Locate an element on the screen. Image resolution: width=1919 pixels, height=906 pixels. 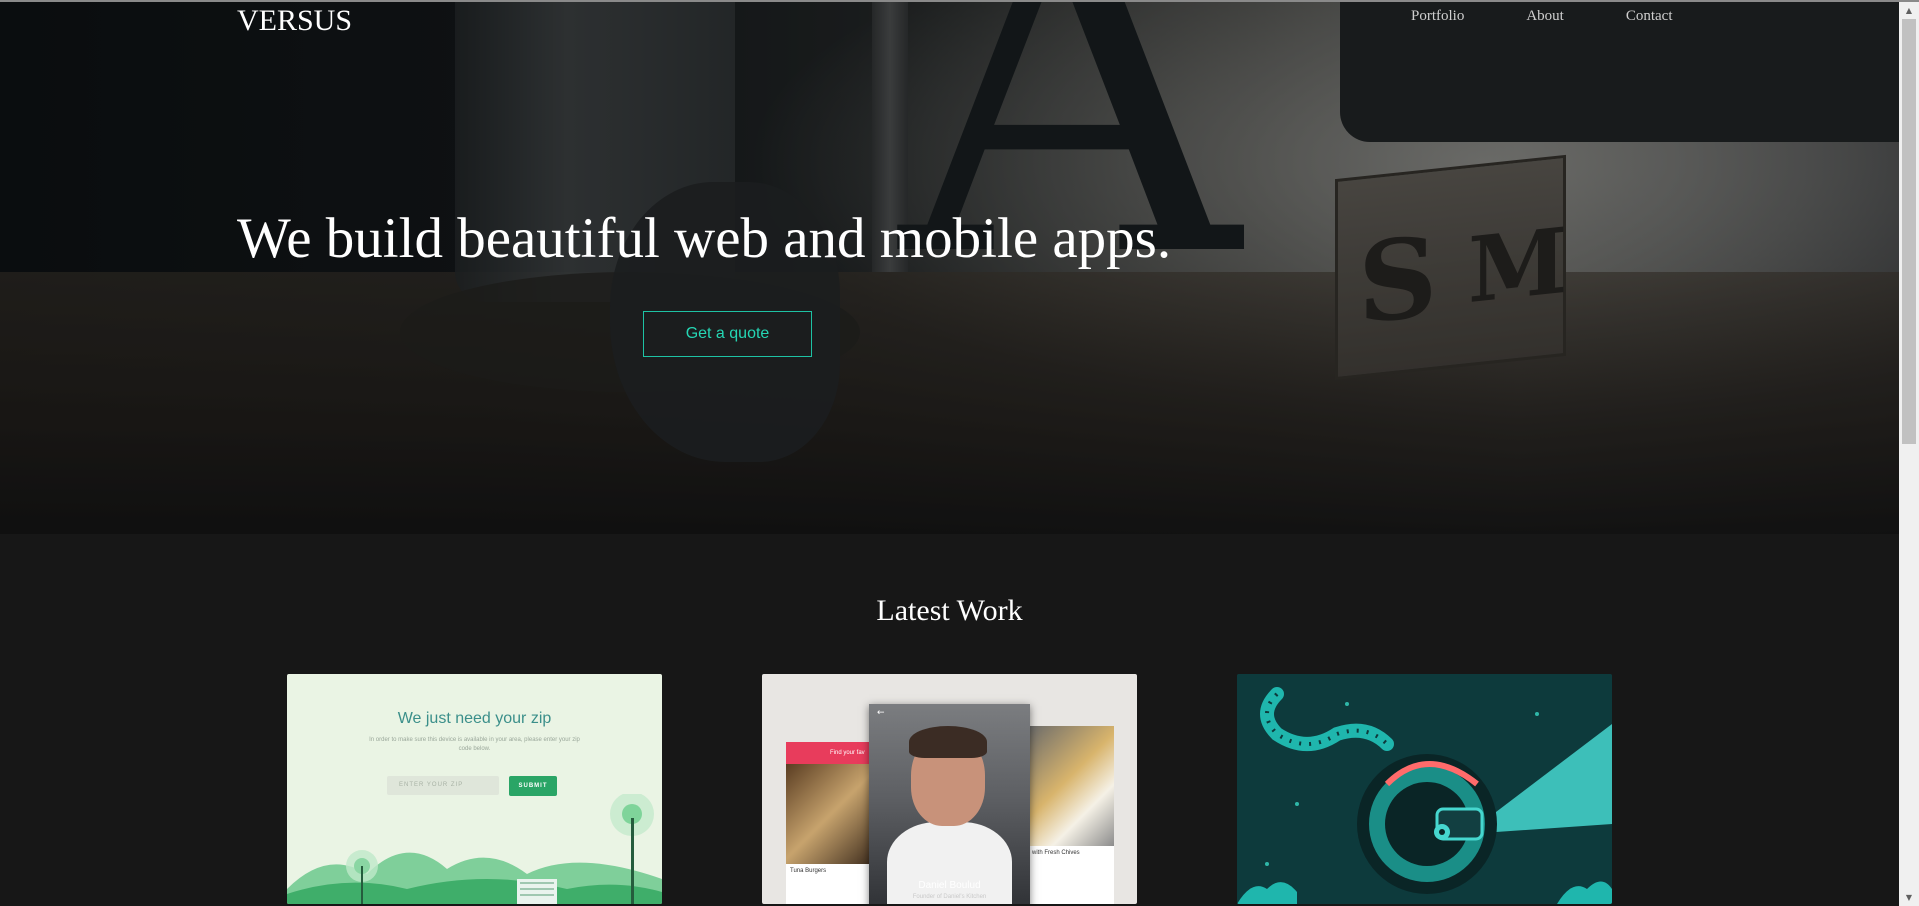
arrow-down-icon: ▼ is located at coordinates (1909, 897).